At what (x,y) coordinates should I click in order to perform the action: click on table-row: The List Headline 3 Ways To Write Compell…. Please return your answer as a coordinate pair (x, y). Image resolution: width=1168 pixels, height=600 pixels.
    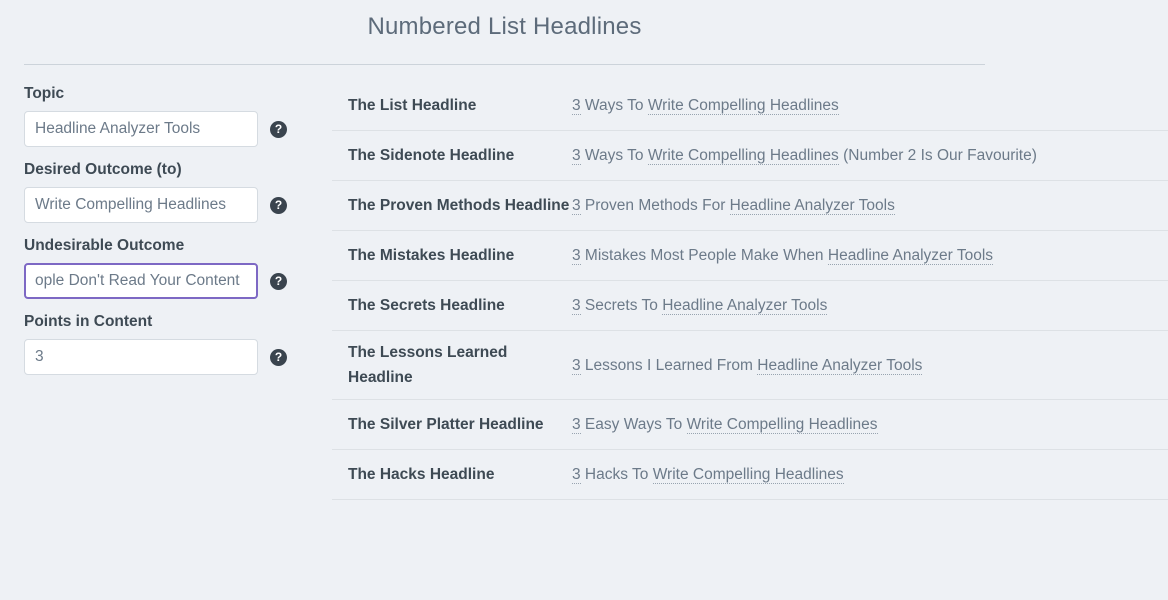
    Looking at the image, I should click on (750, 106).